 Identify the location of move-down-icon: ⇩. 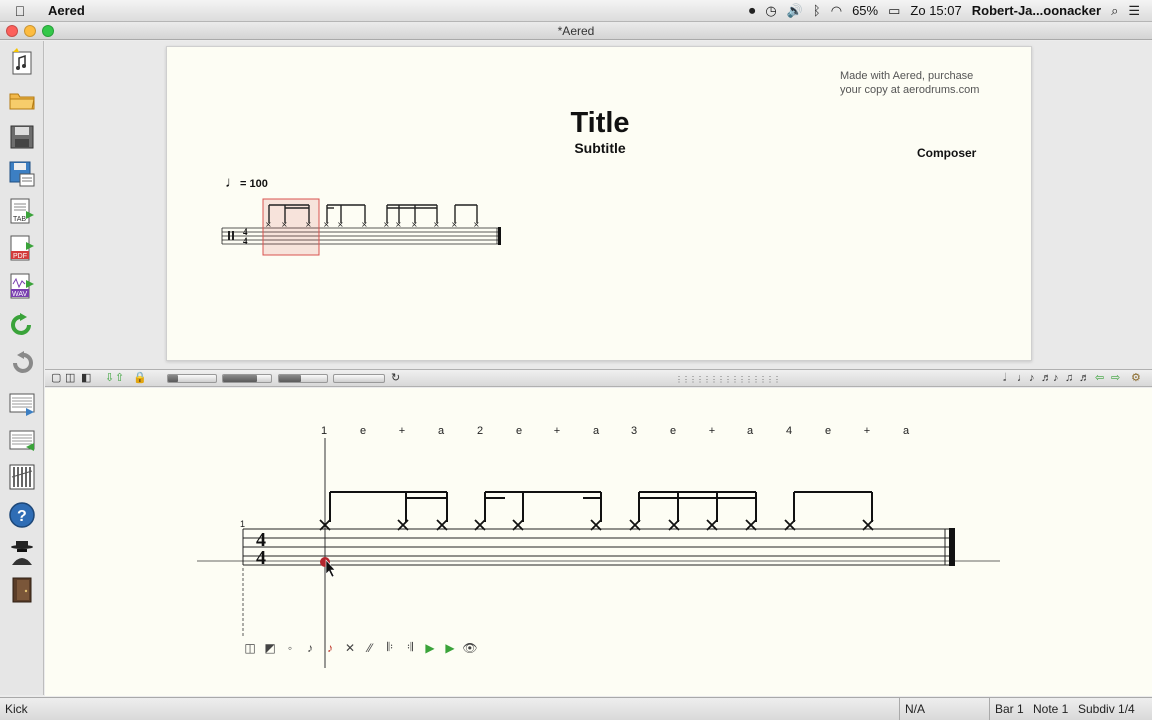
(109, 378).